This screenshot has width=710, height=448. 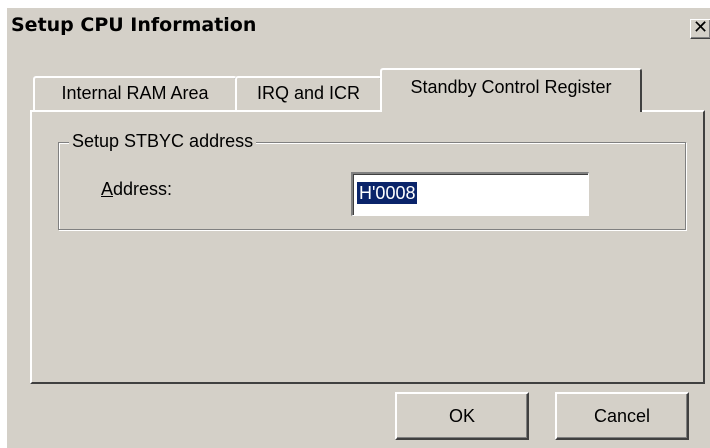 What do you see at coordinates (143, 189) in the screenshot?
I see `address-label-text: ddress:` at bounding box center [143, 189].